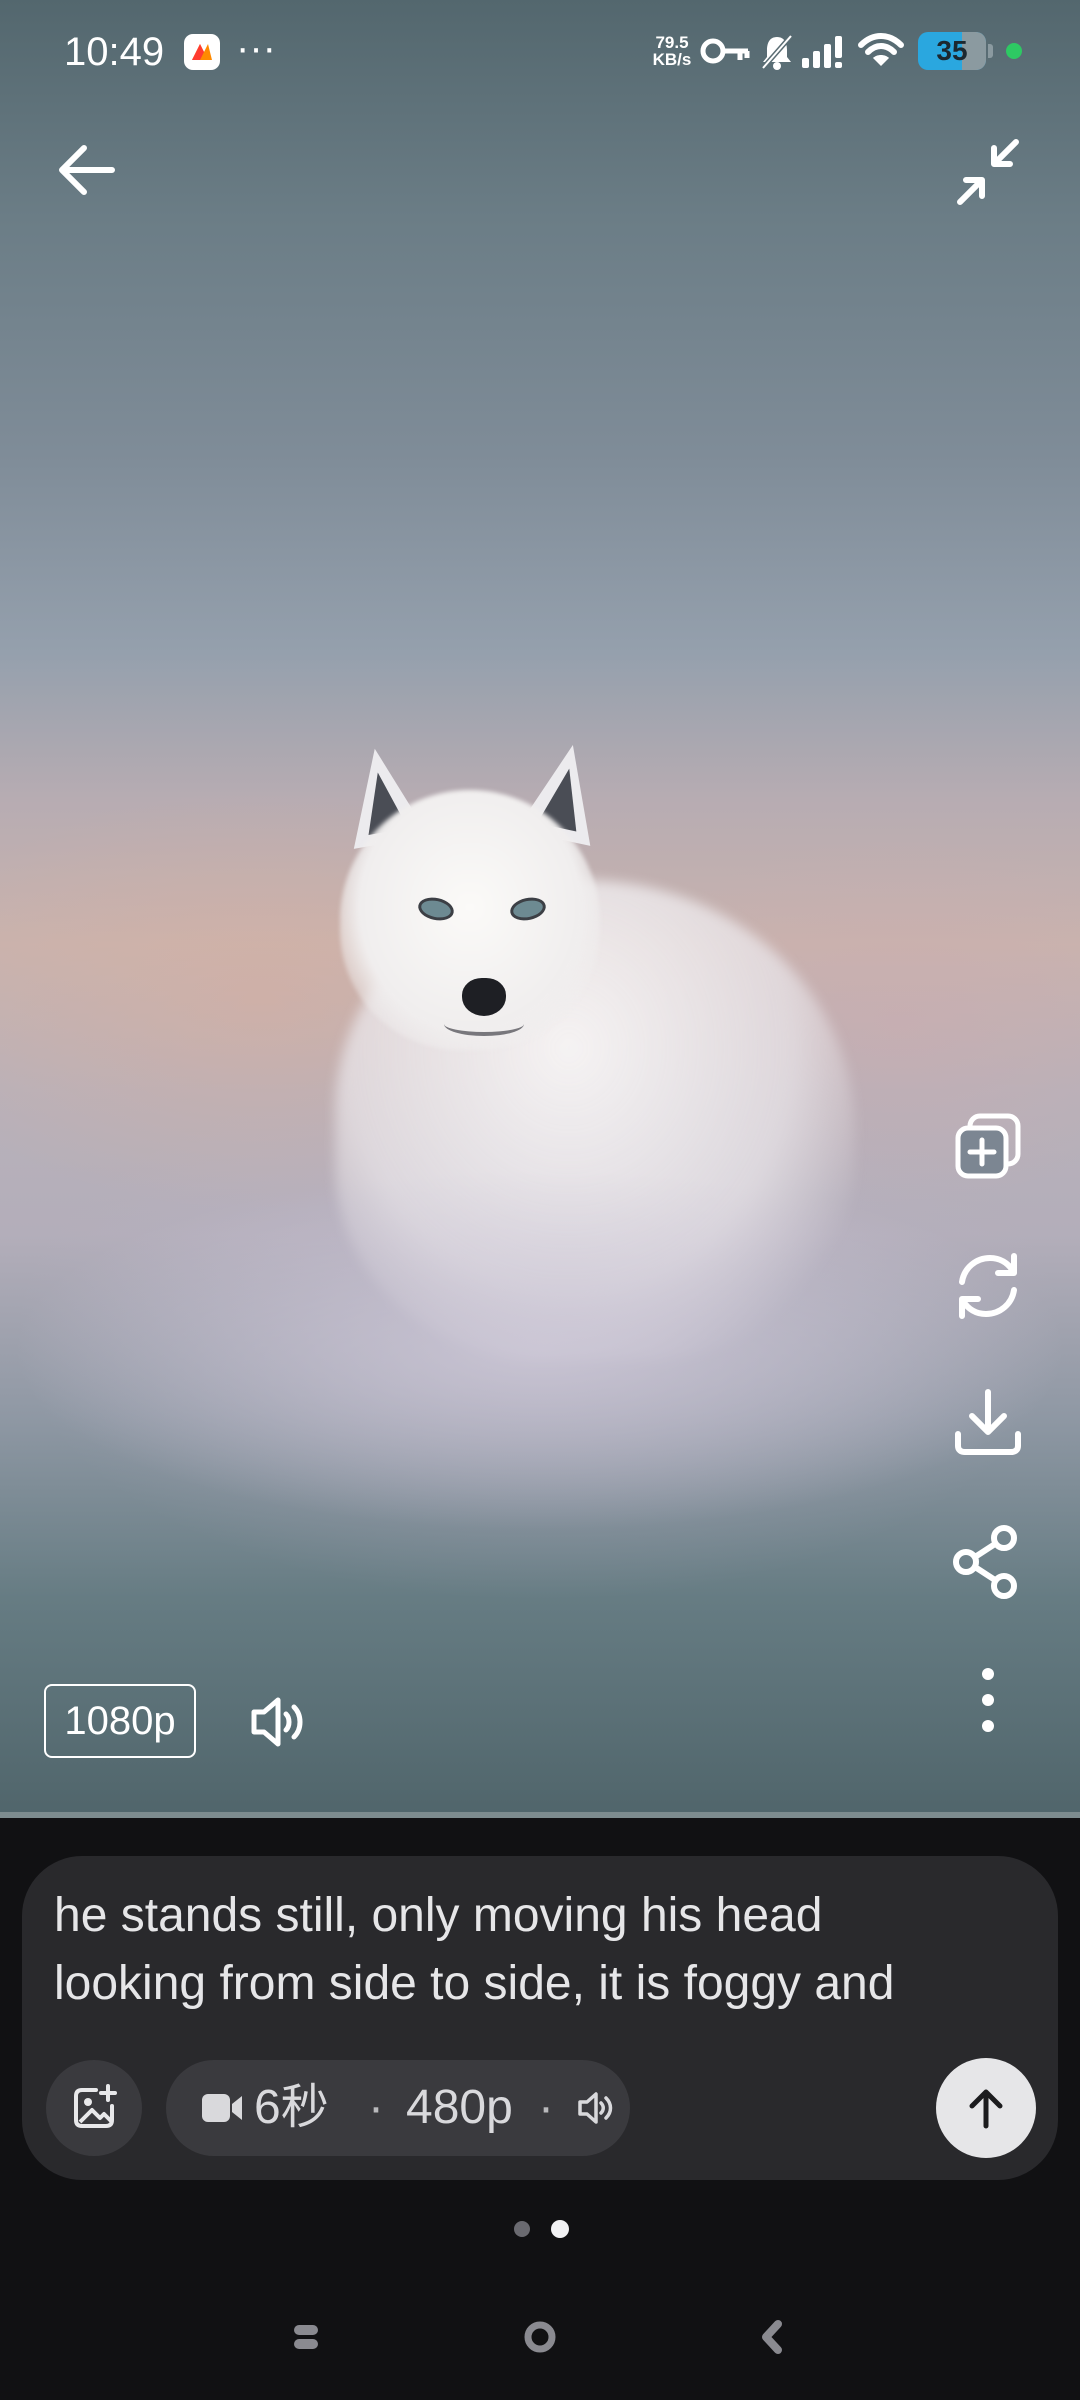  What do you see at coordinates (988, 1700) in the screenshot?
I see `more-vertical-icon` at bounding box center [988, 1700].